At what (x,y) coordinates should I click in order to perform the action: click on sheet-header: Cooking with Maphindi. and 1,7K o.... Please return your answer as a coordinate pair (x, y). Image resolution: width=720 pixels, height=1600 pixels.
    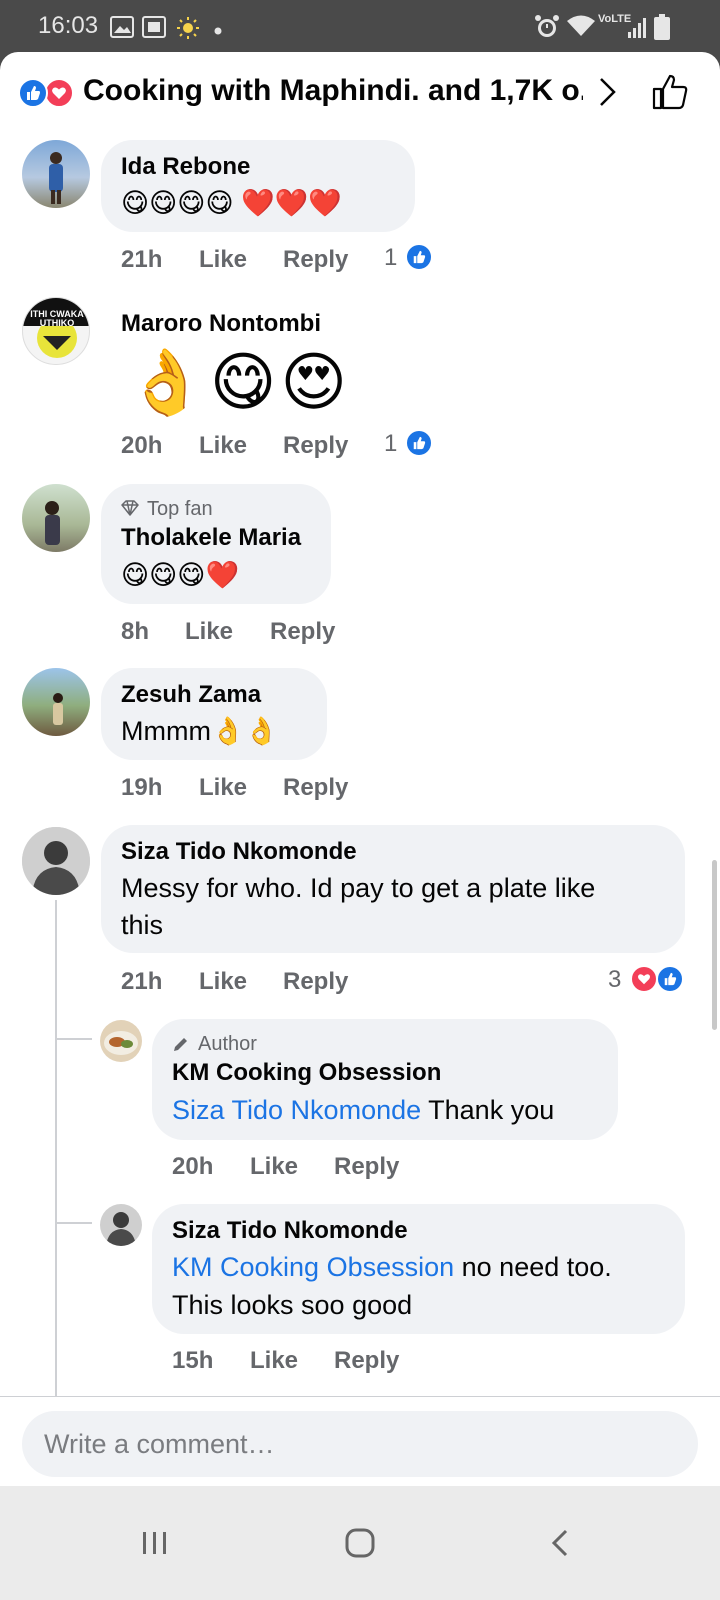
    Looking at the image, I should click on (360, 93).